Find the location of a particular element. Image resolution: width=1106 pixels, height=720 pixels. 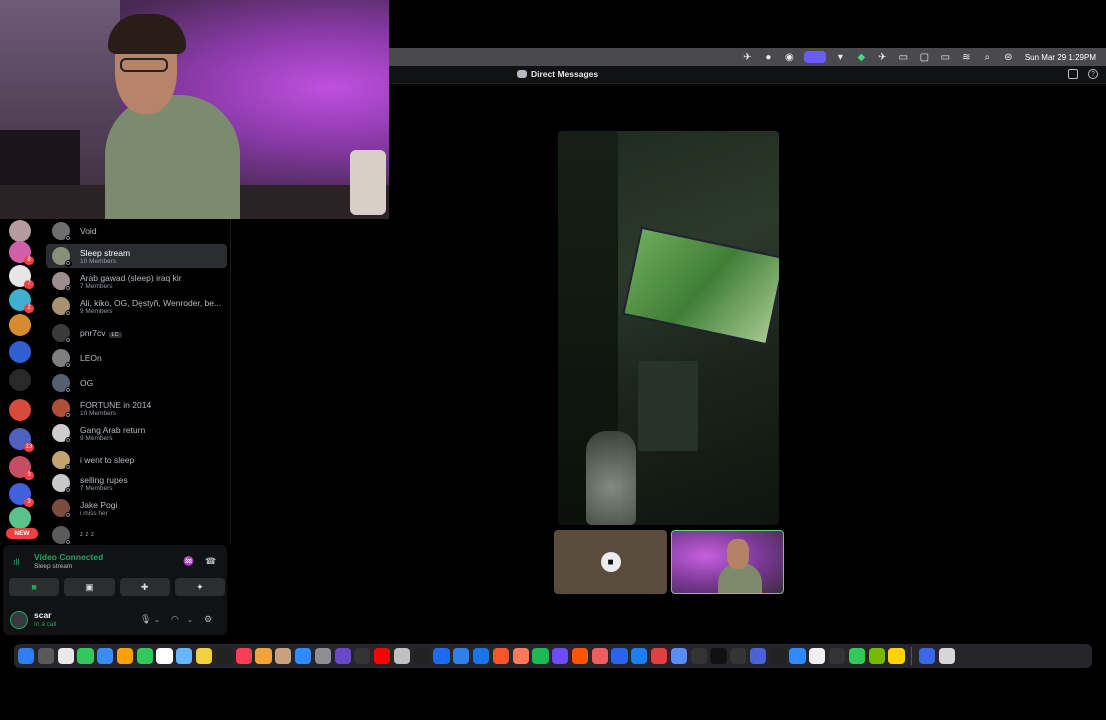

disconnect-icon: ☎ is located at coordinates (210, 561).